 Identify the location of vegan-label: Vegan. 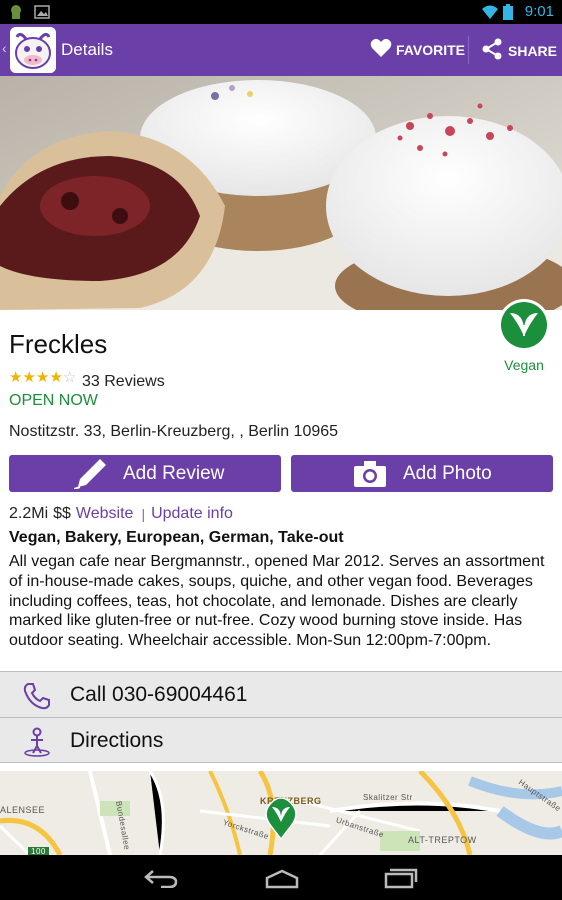
(524, 365).